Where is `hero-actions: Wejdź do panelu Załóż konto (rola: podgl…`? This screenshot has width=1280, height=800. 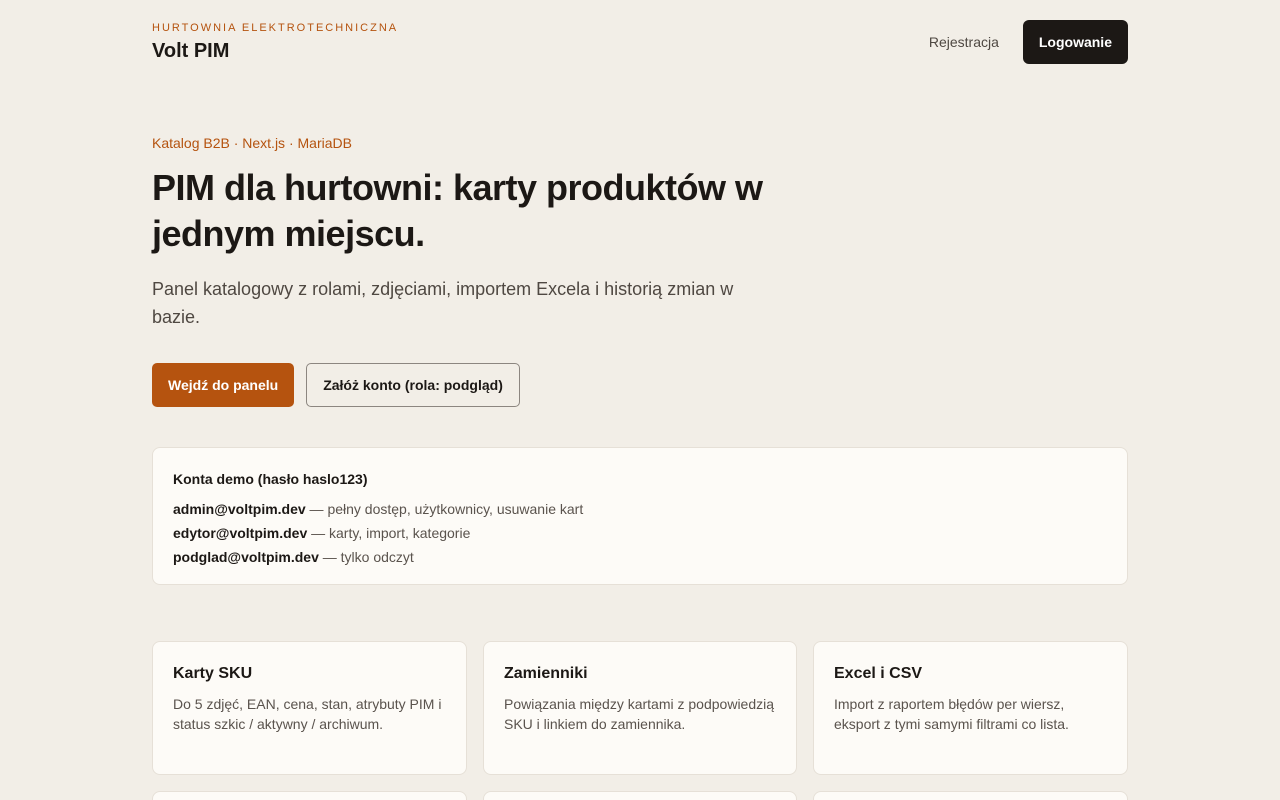 hero-actions: Wejdź do panelu Załóż konto (rola: podgl… is located at coordinates (336, 385).